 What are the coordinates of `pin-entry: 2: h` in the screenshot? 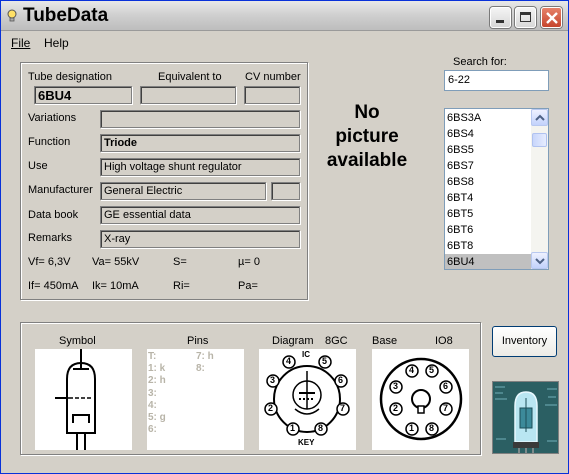 It's located at (157, 381).